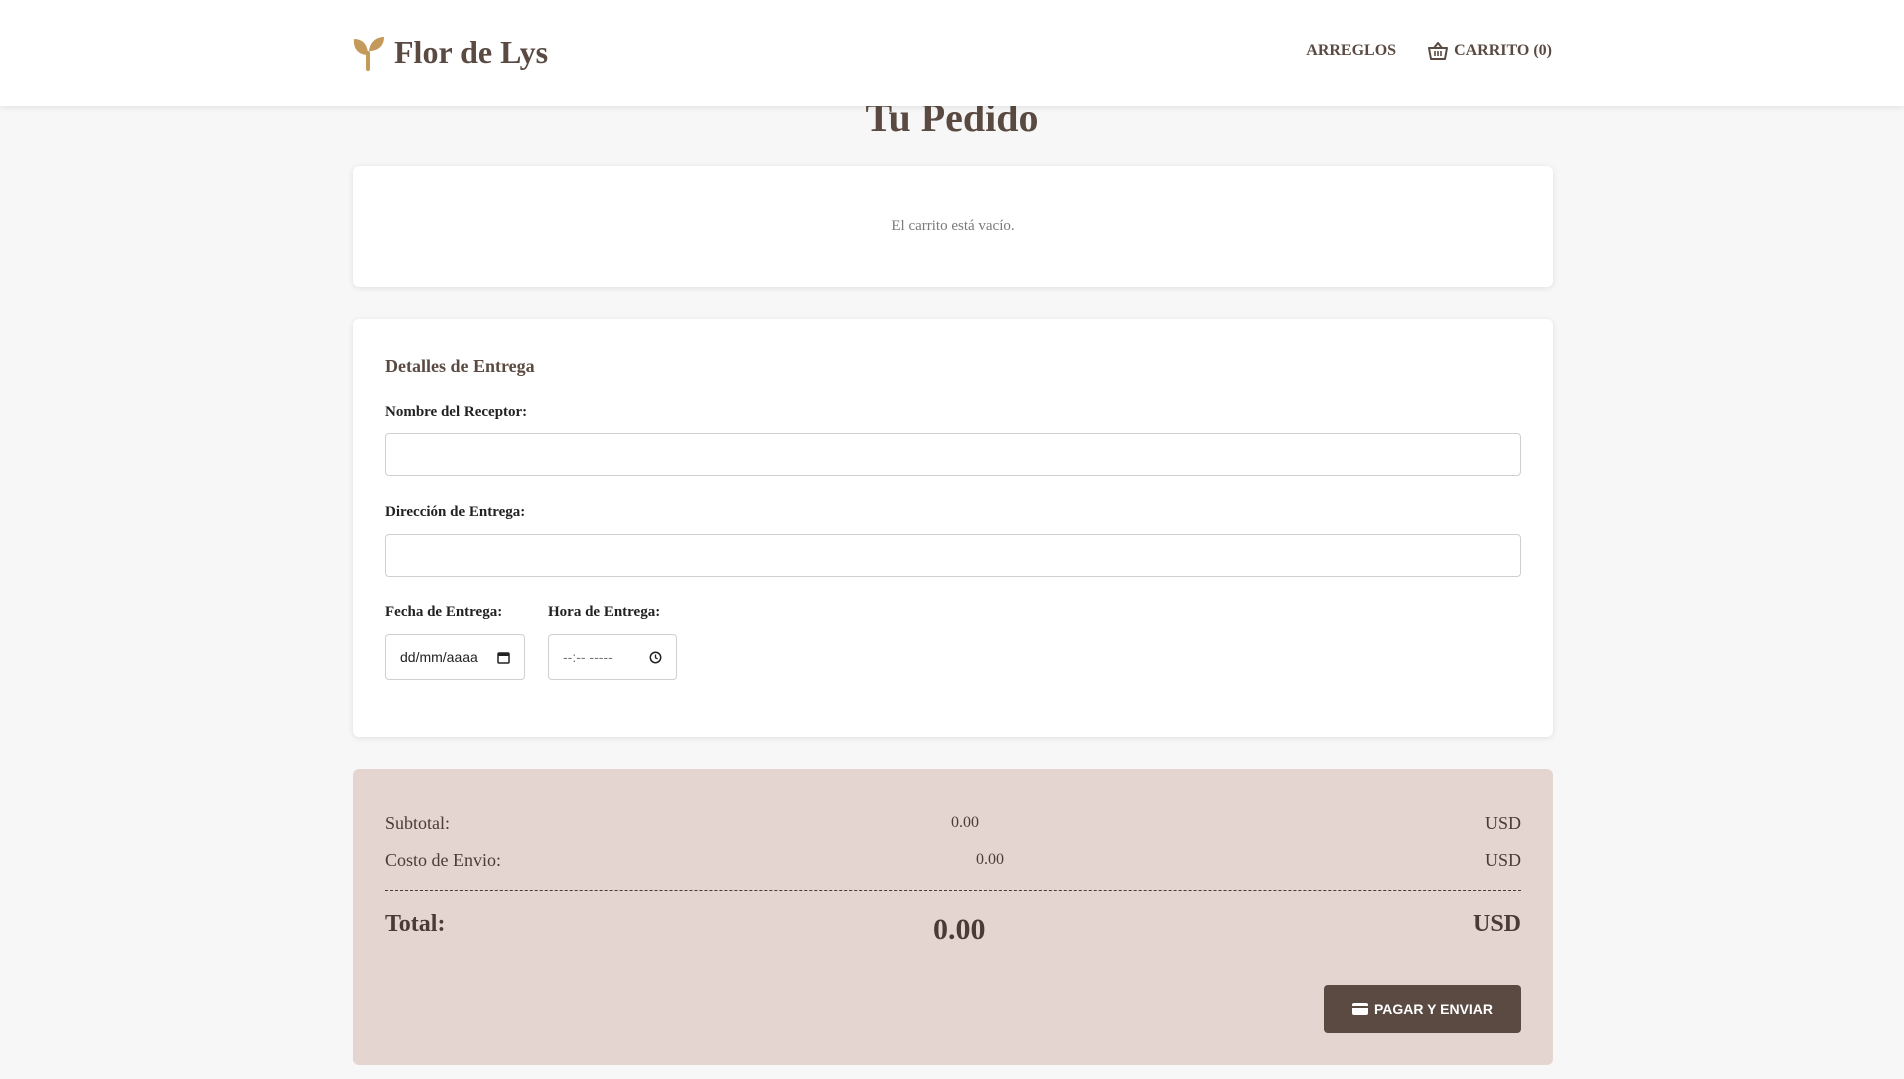 This screenshot has height=1079, width=1904. I want to click on total-label: Total:, so click(415, 924).